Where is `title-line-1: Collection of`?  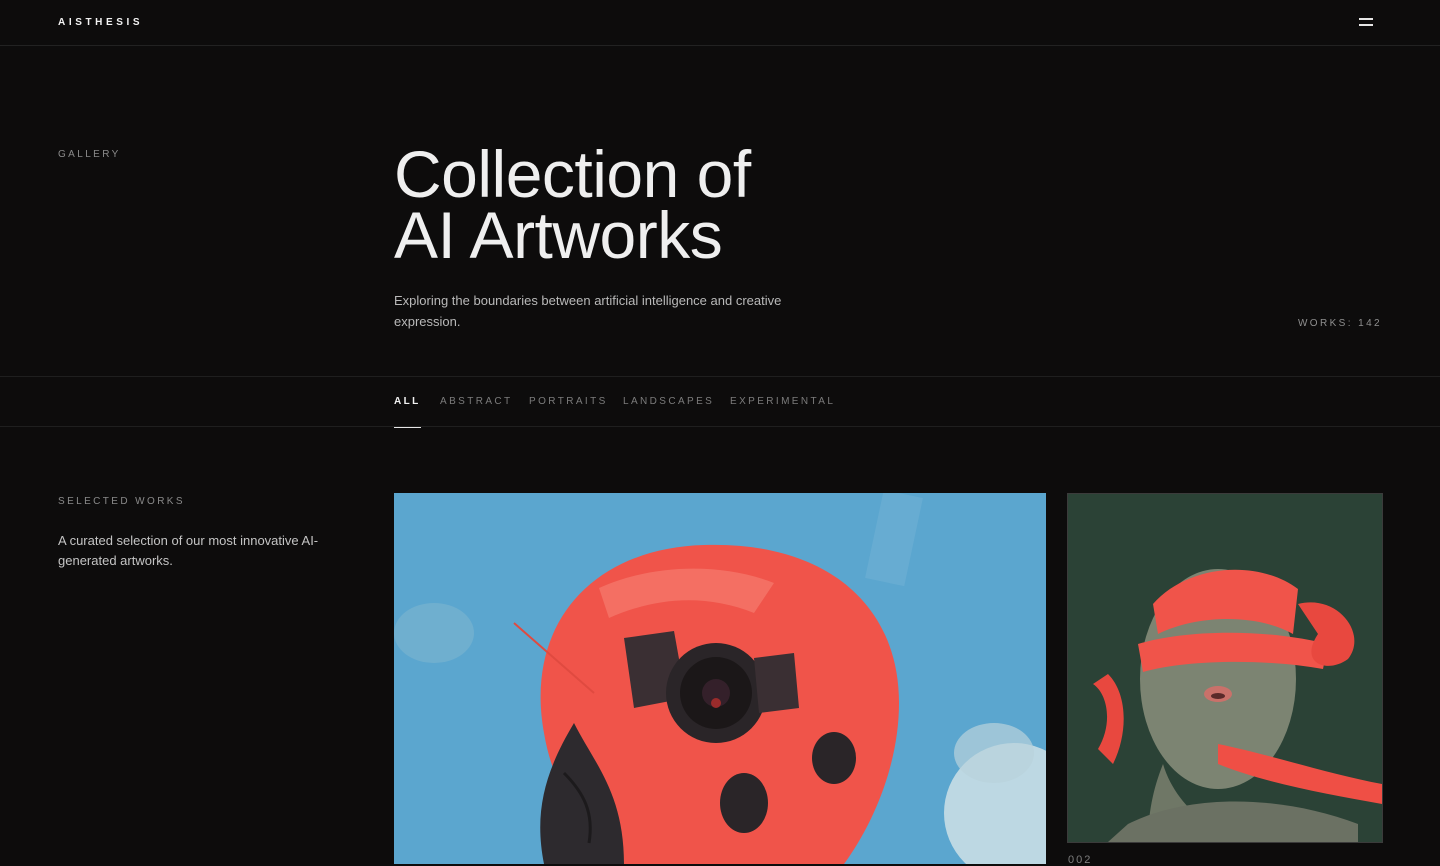
title-line-1: Collection of is located at coordinates (572, 174).